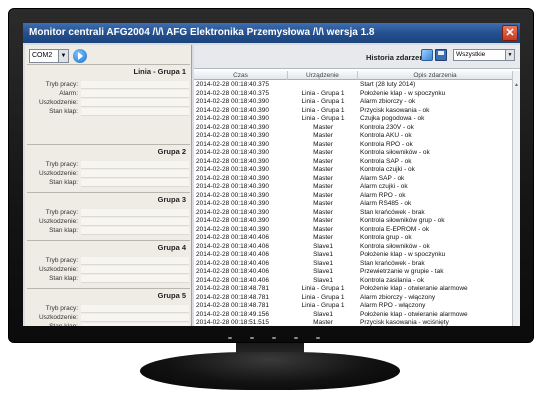 The height and width of the screenshot is (405, 540). Describe the element at coordinates (233, 314) in the screenshot. I see `event-time: 2014-02-28 00:18:49.156` at that location.